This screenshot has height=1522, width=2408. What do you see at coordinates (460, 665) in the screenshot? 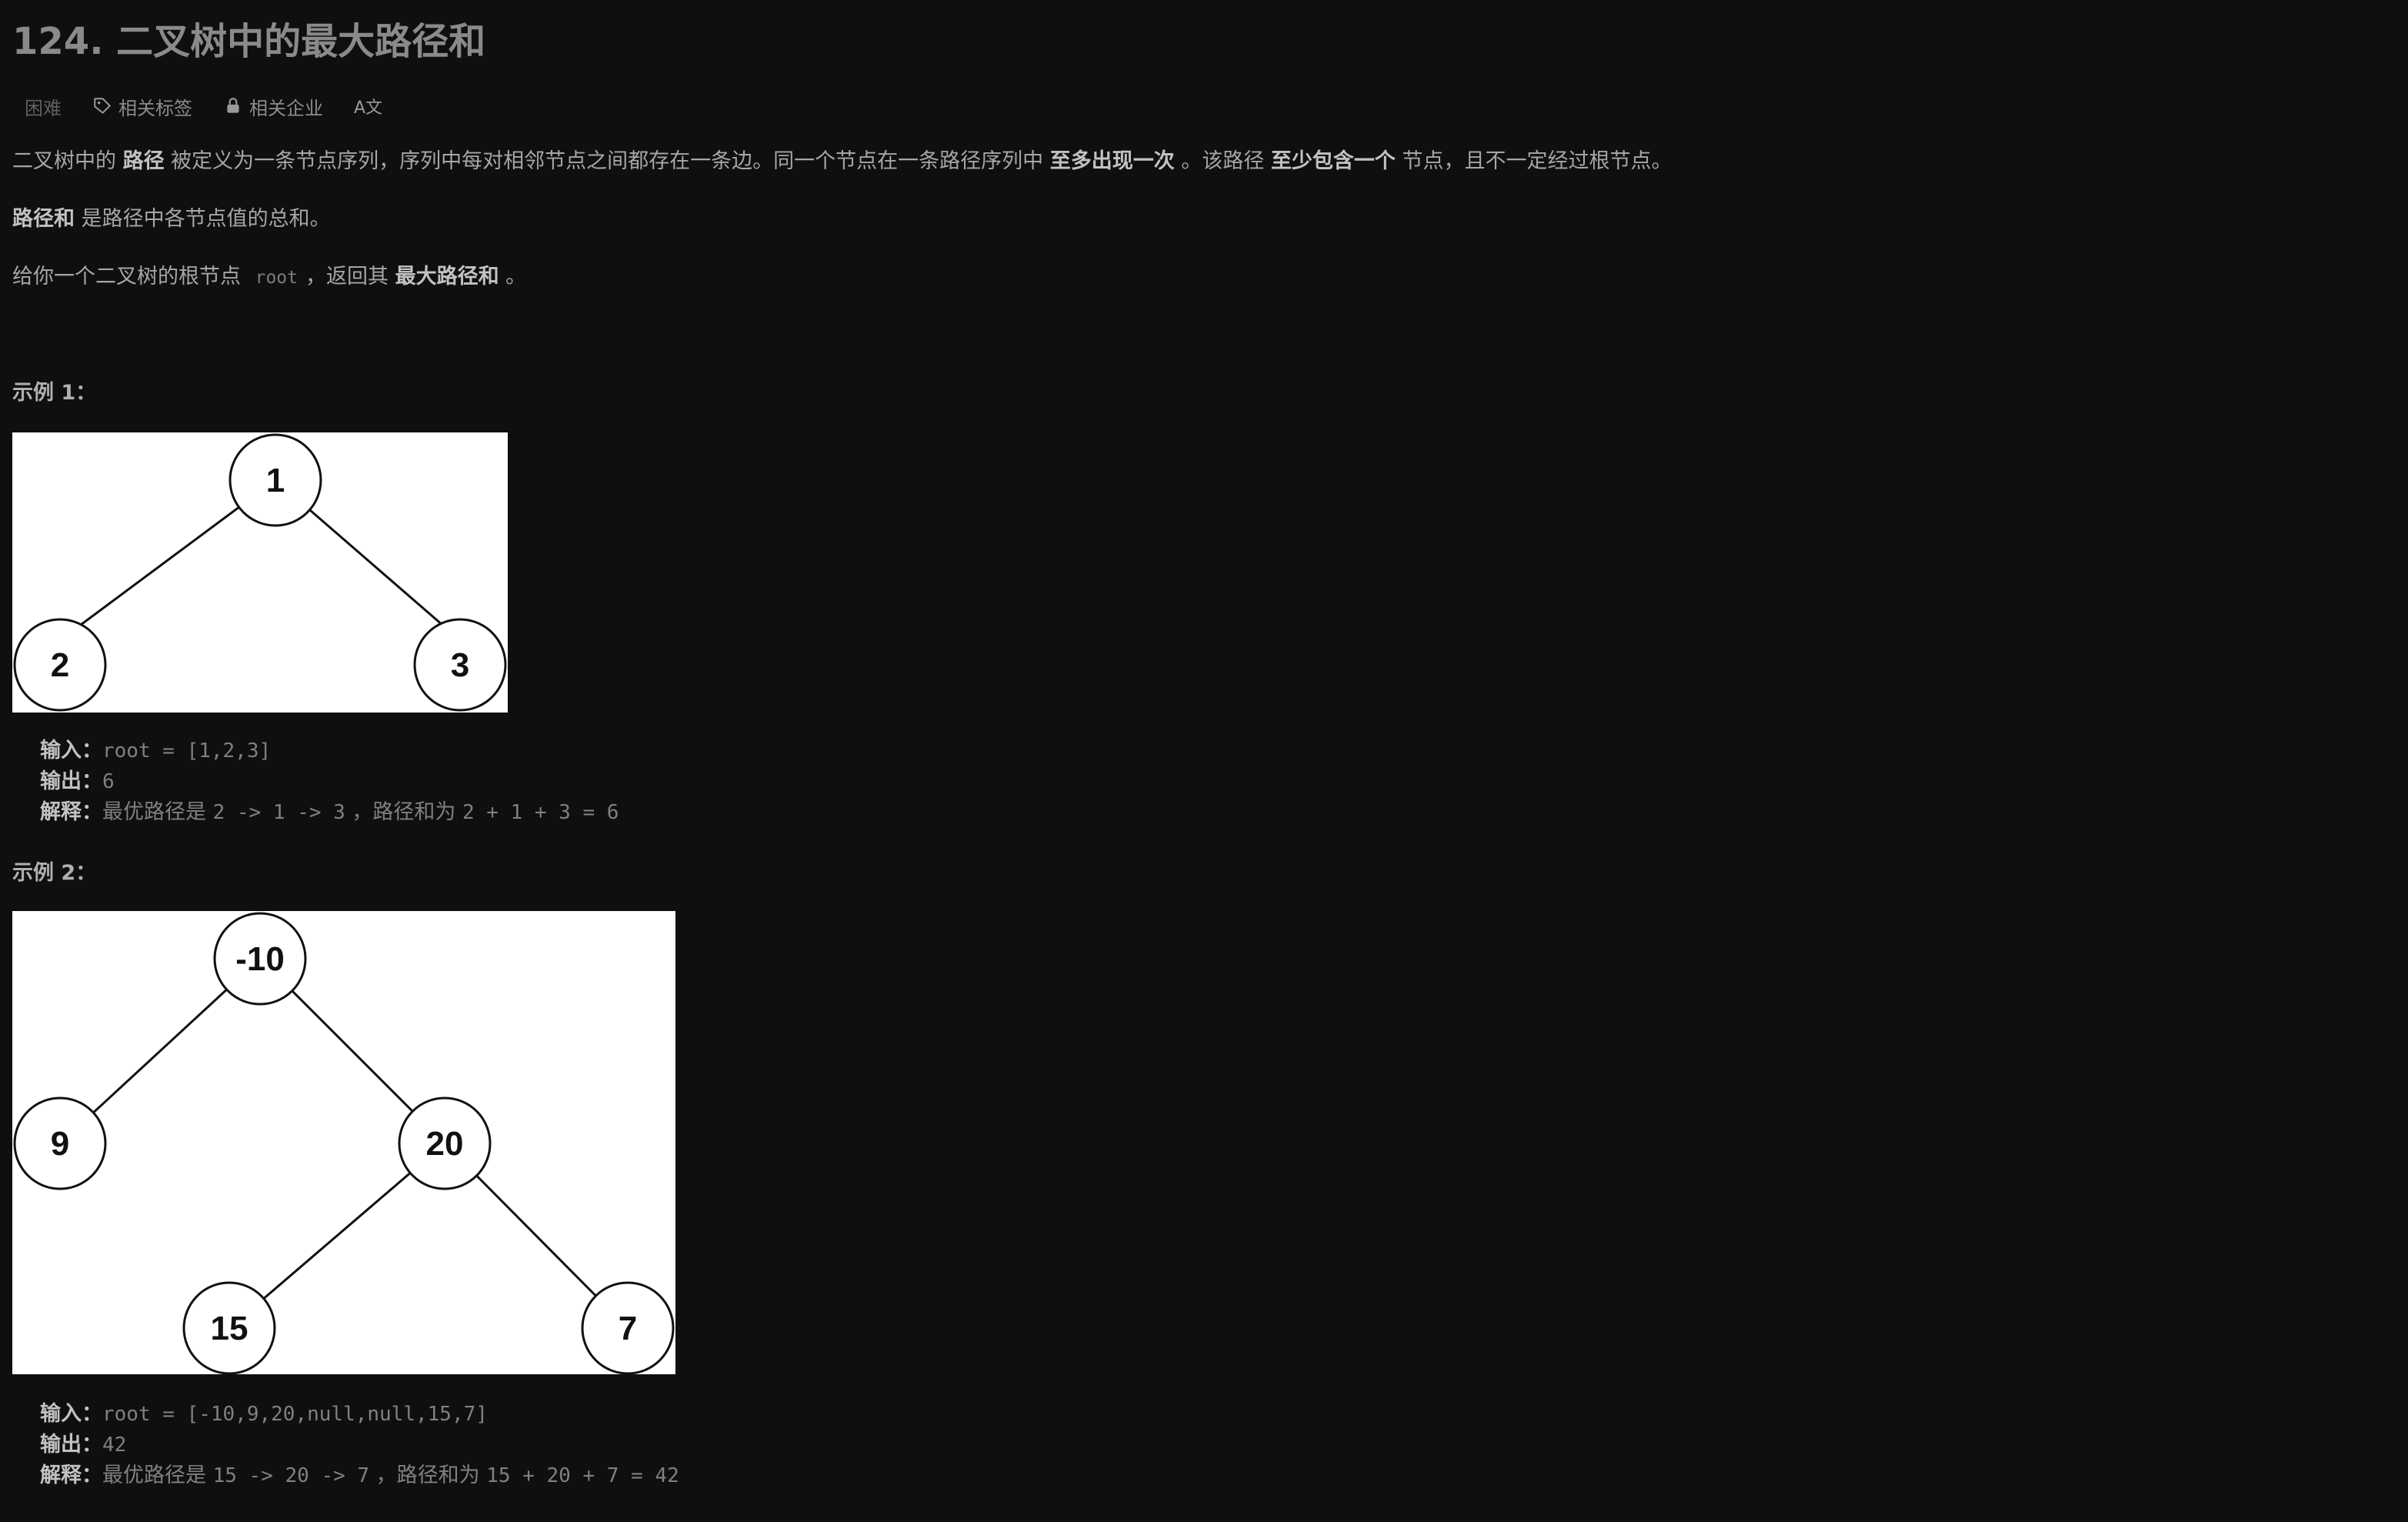
I see `tree-node-label: 3` at bounding box center [460, 665].